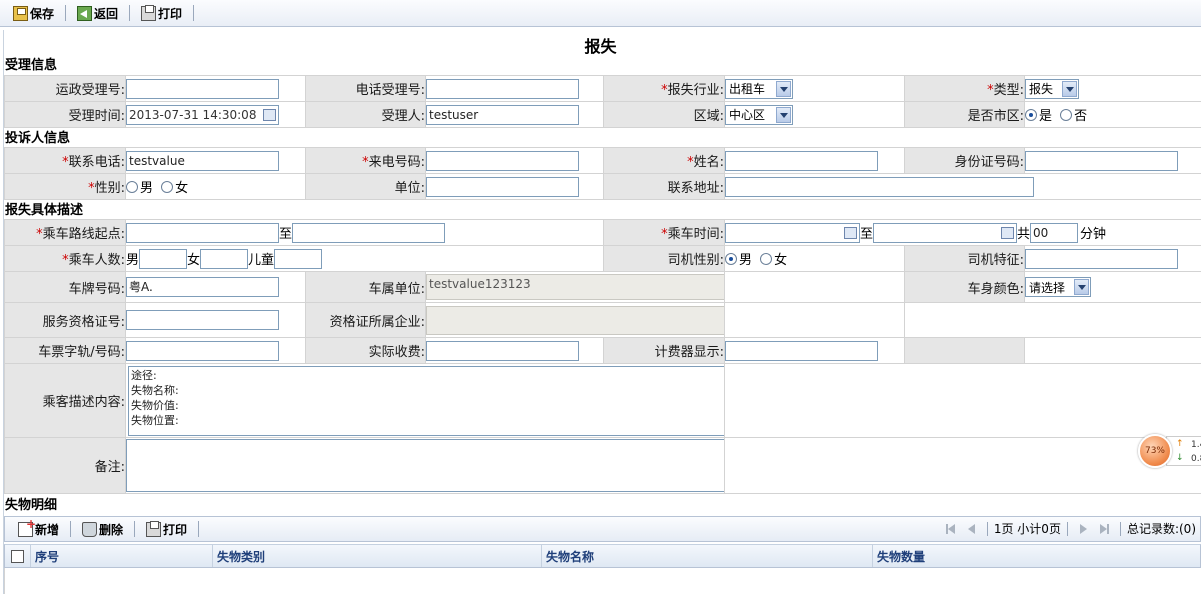 The height and width of the screenshot is (594, 1201). What do you see at coordinates (122, 556) in the screenshot?
I see `column-header: 序号` at bounding box center [122, 556].